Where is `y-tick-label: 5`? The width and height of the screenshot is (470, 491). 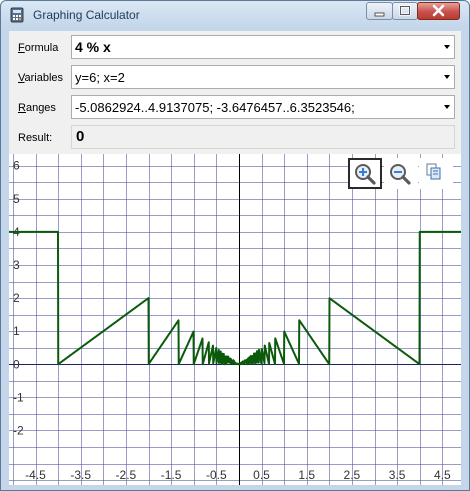 y-tick-label: 5 is located at coordinates (16, 199).